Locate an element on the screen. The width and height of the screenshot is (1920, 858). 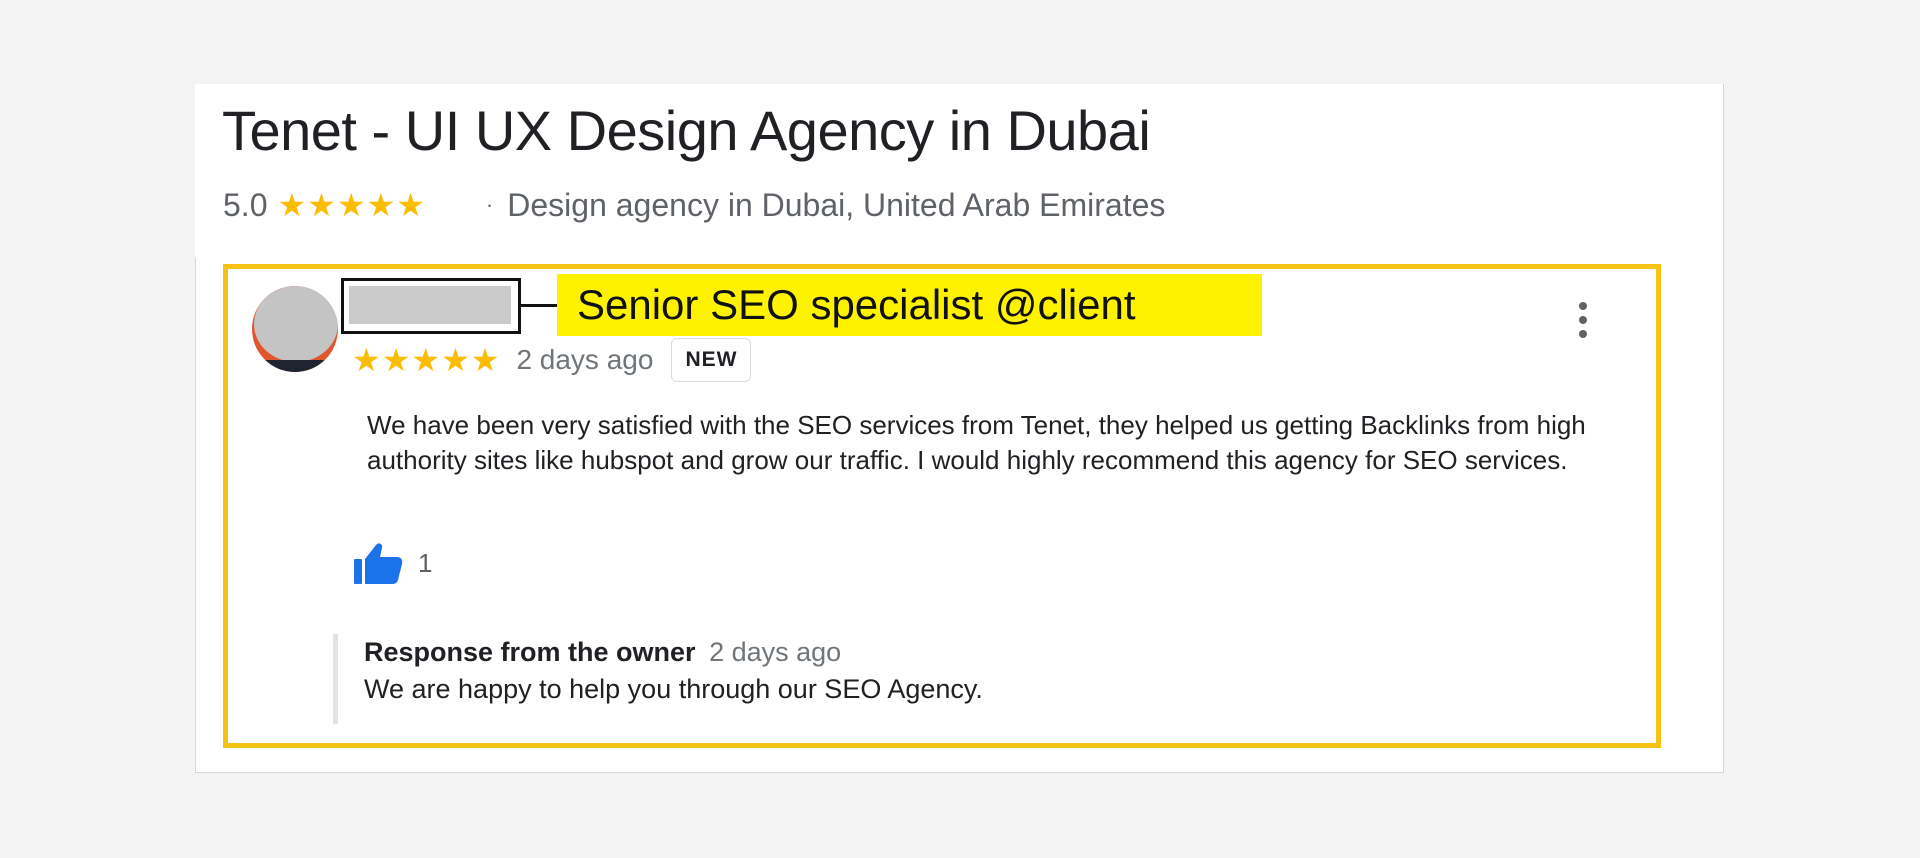
reviewer-name-redacted is located at coordinates (431, 306).